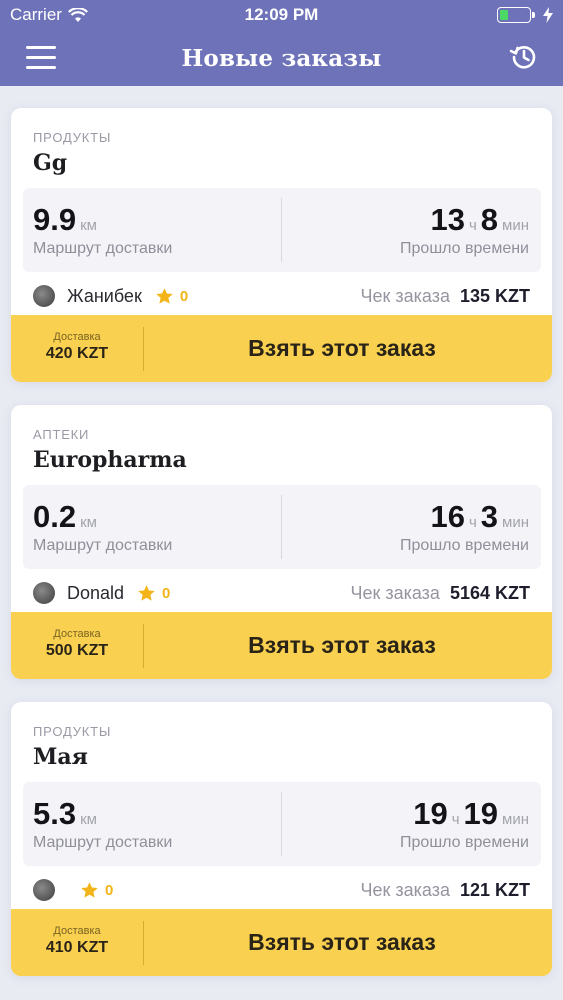 The image size is (563, 1000). I want to click on order-store-name: Gg, so click(50, 163).